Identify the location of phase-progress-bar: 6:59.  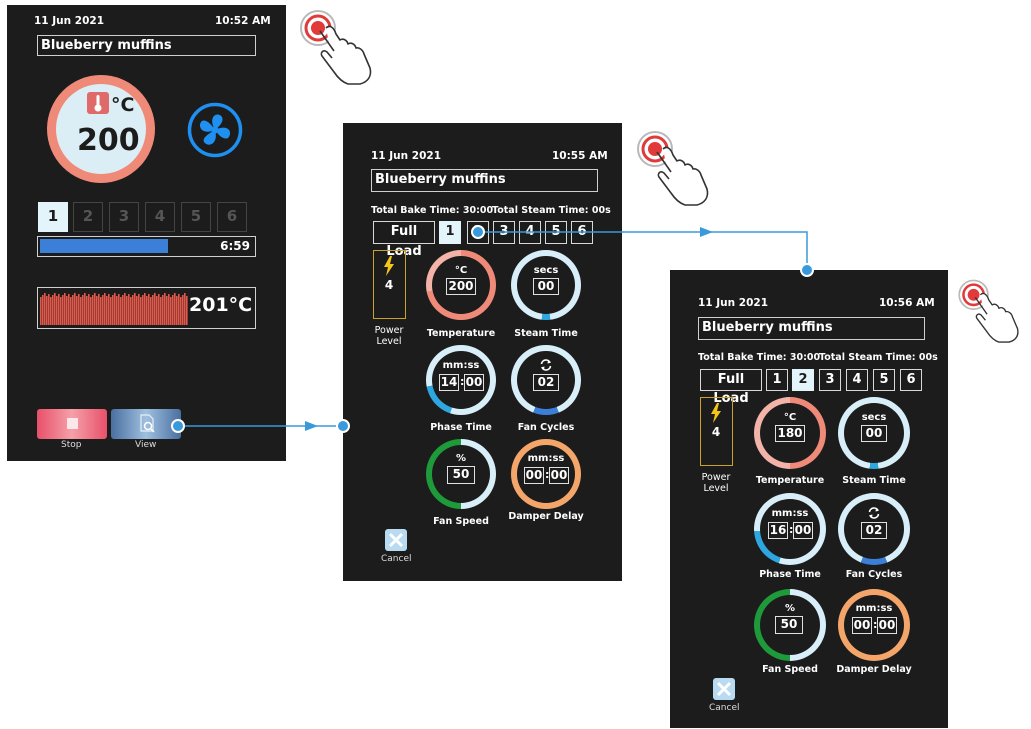
(146, 246).